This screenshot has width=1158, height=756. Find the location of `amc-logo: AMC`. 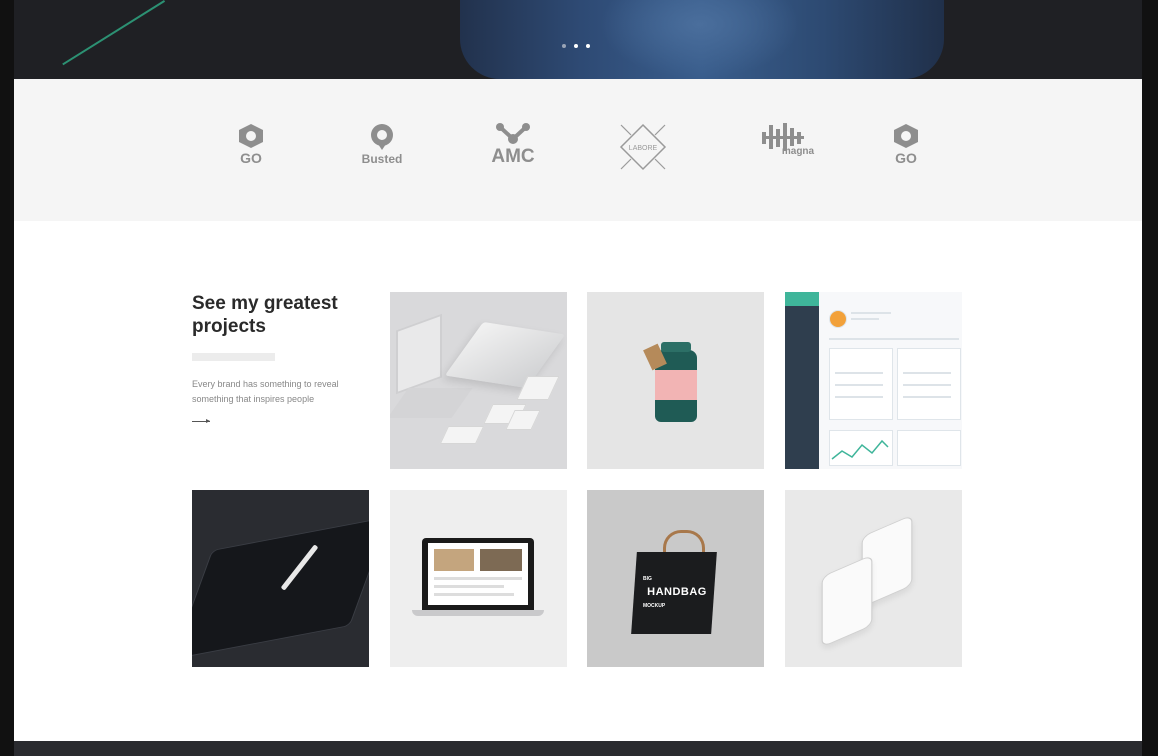

amc-logo: AMC is located at coordinates (513, 153).